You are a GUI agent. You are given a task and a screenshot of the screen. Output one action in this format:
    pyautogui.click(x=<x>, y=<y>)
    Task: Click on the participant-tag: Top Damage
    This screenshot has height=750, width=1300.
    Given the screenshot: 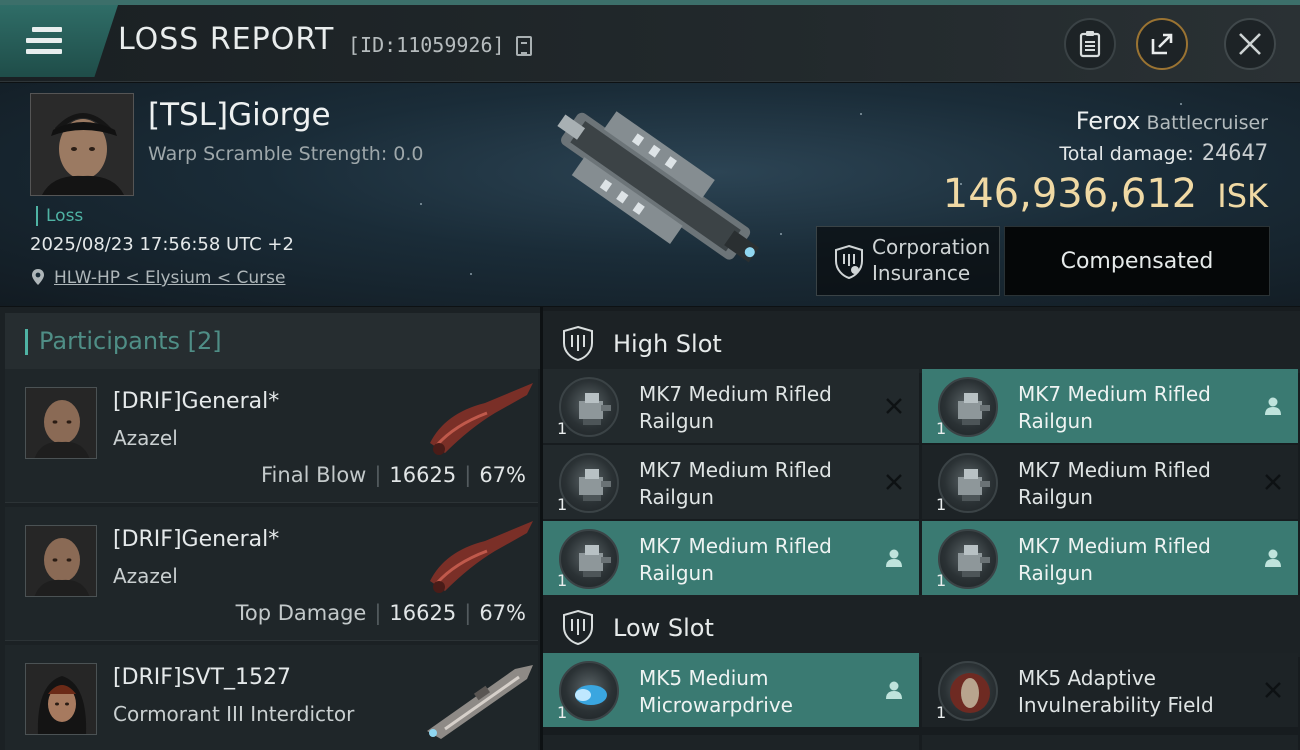 What is the action you would take?
    pyautogui.click(x=301, y=613)
    